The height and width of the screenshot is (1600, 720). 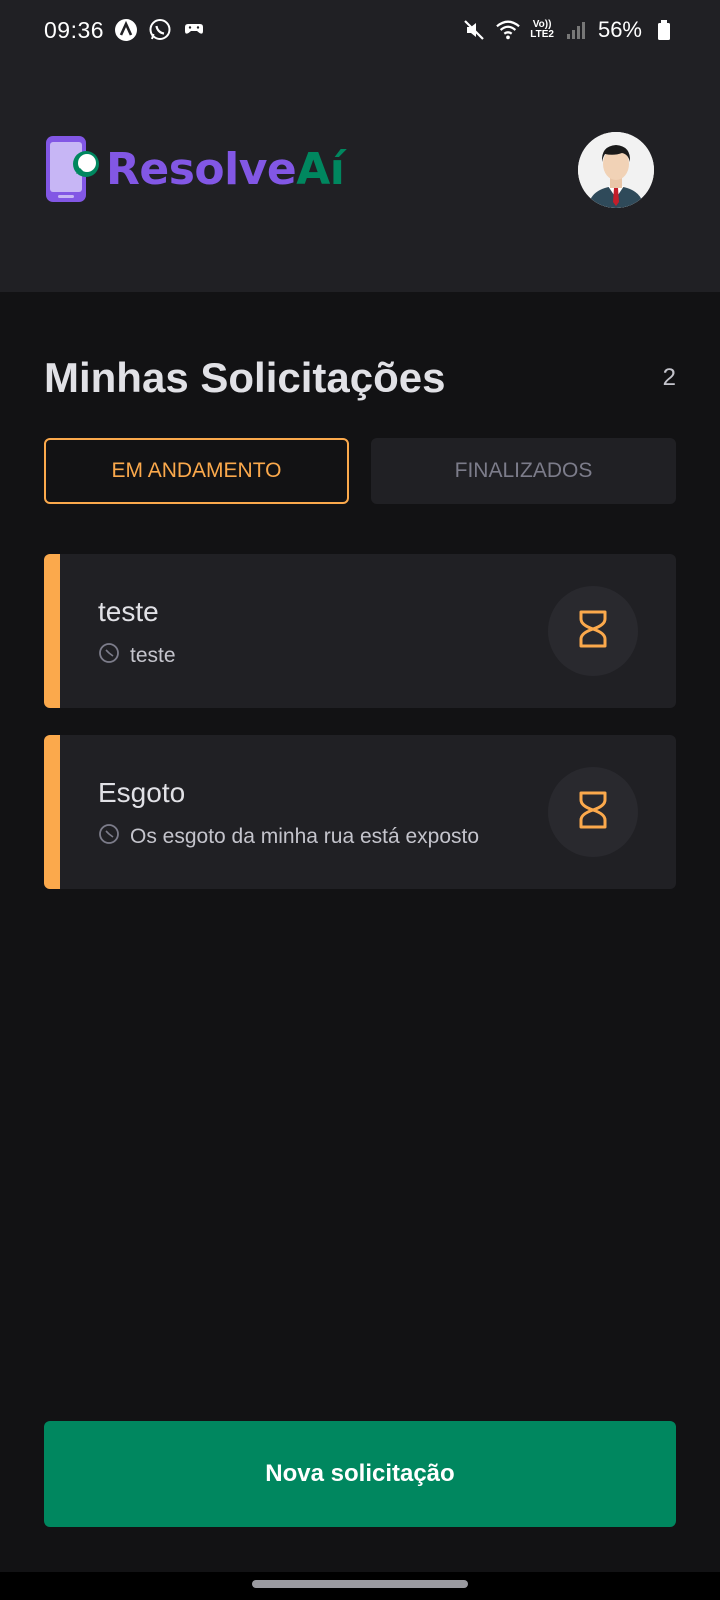 I want to click on request-description-row: teste, so click(x=137, y=656).